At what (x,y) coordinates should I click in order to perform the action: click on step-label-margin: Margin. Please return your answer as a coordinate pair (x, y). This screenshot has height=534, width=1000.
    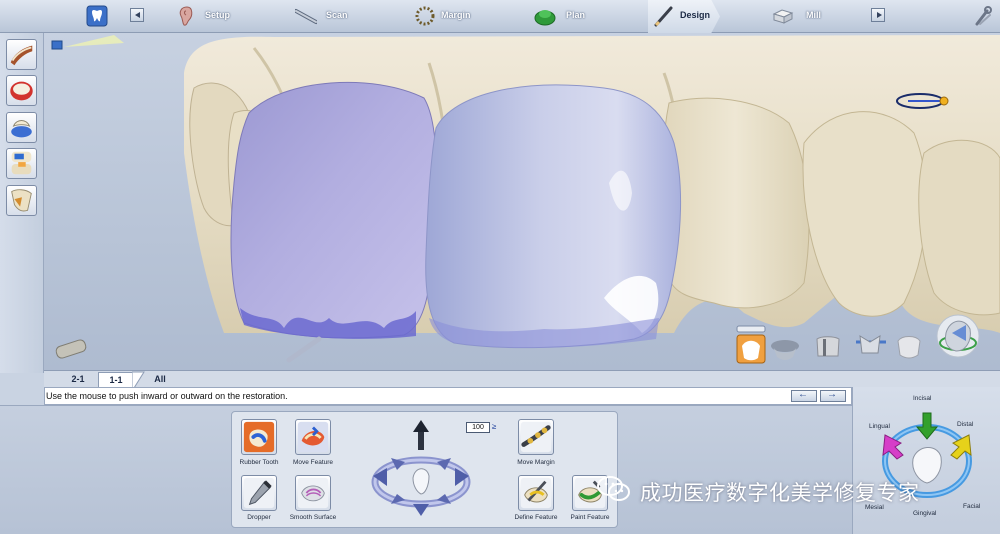
    Looking at the image, I should click on (456, 15).